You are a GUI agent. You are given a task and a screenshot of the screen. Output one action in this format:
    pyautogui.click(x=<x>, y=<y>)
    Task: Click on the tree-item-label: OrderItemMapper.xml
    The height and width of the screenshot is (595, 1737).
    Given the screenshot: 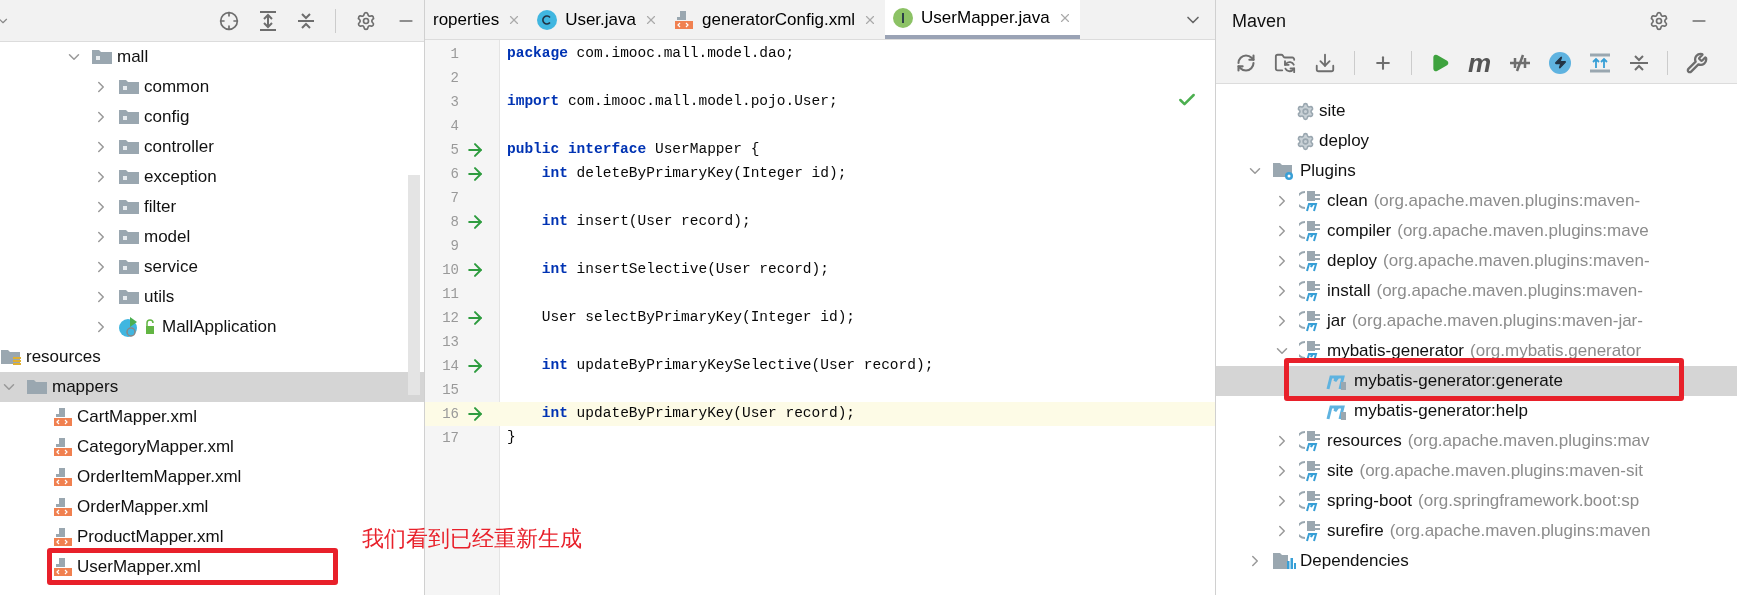 What is the action you would take?
    pyautogui.click(x=159, y=477)
    